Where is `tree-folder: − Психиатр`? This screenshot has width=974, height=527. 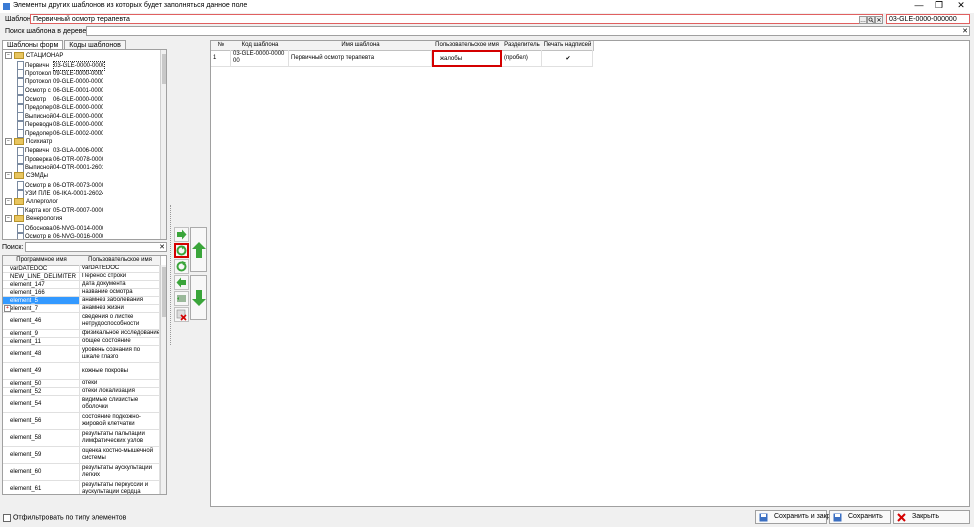 tree-folder: − Психиатр is located at coordinates (28, 142).